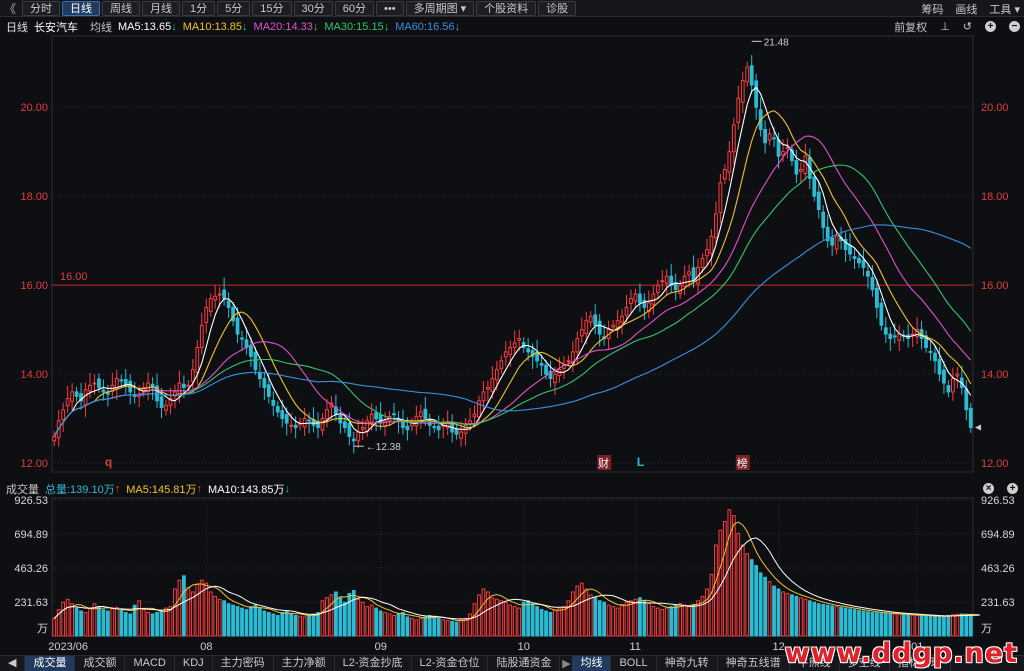 This screenshot has height=671, width=1024. What do you see at coordinates (592, 663) in the screenshot?
I see `tab-ma: 均线` at bounding box center [592, 663].